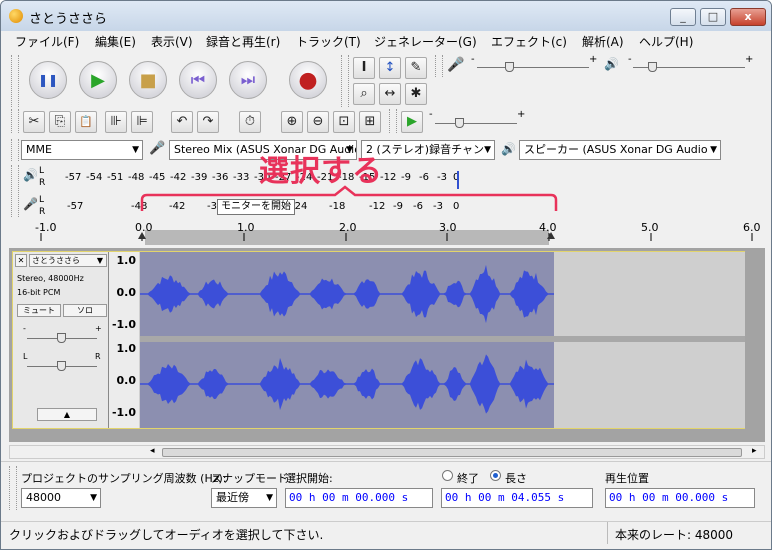  I want to click on play-position-field: 00 h 00 m 00.000 s, so click(680, 498).